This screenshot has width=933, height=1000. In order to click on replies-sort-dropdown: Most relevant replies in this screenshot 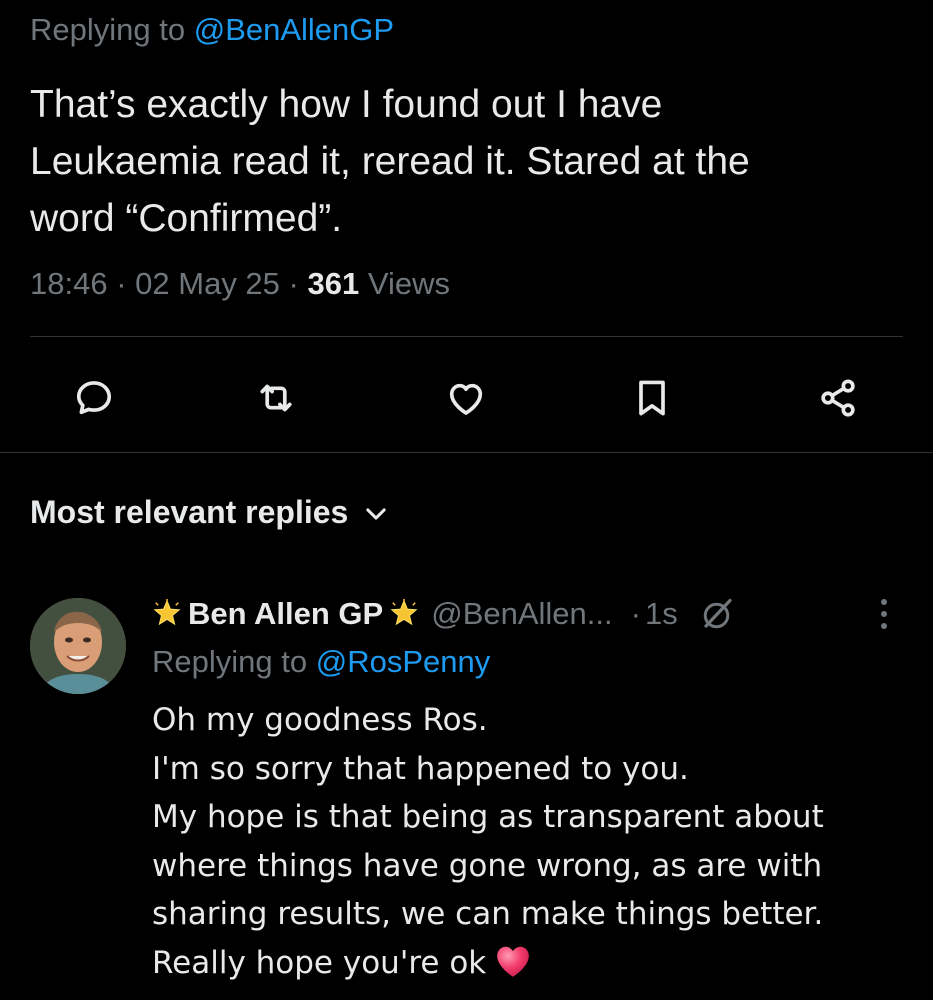, I will do `click(210, 512)`.